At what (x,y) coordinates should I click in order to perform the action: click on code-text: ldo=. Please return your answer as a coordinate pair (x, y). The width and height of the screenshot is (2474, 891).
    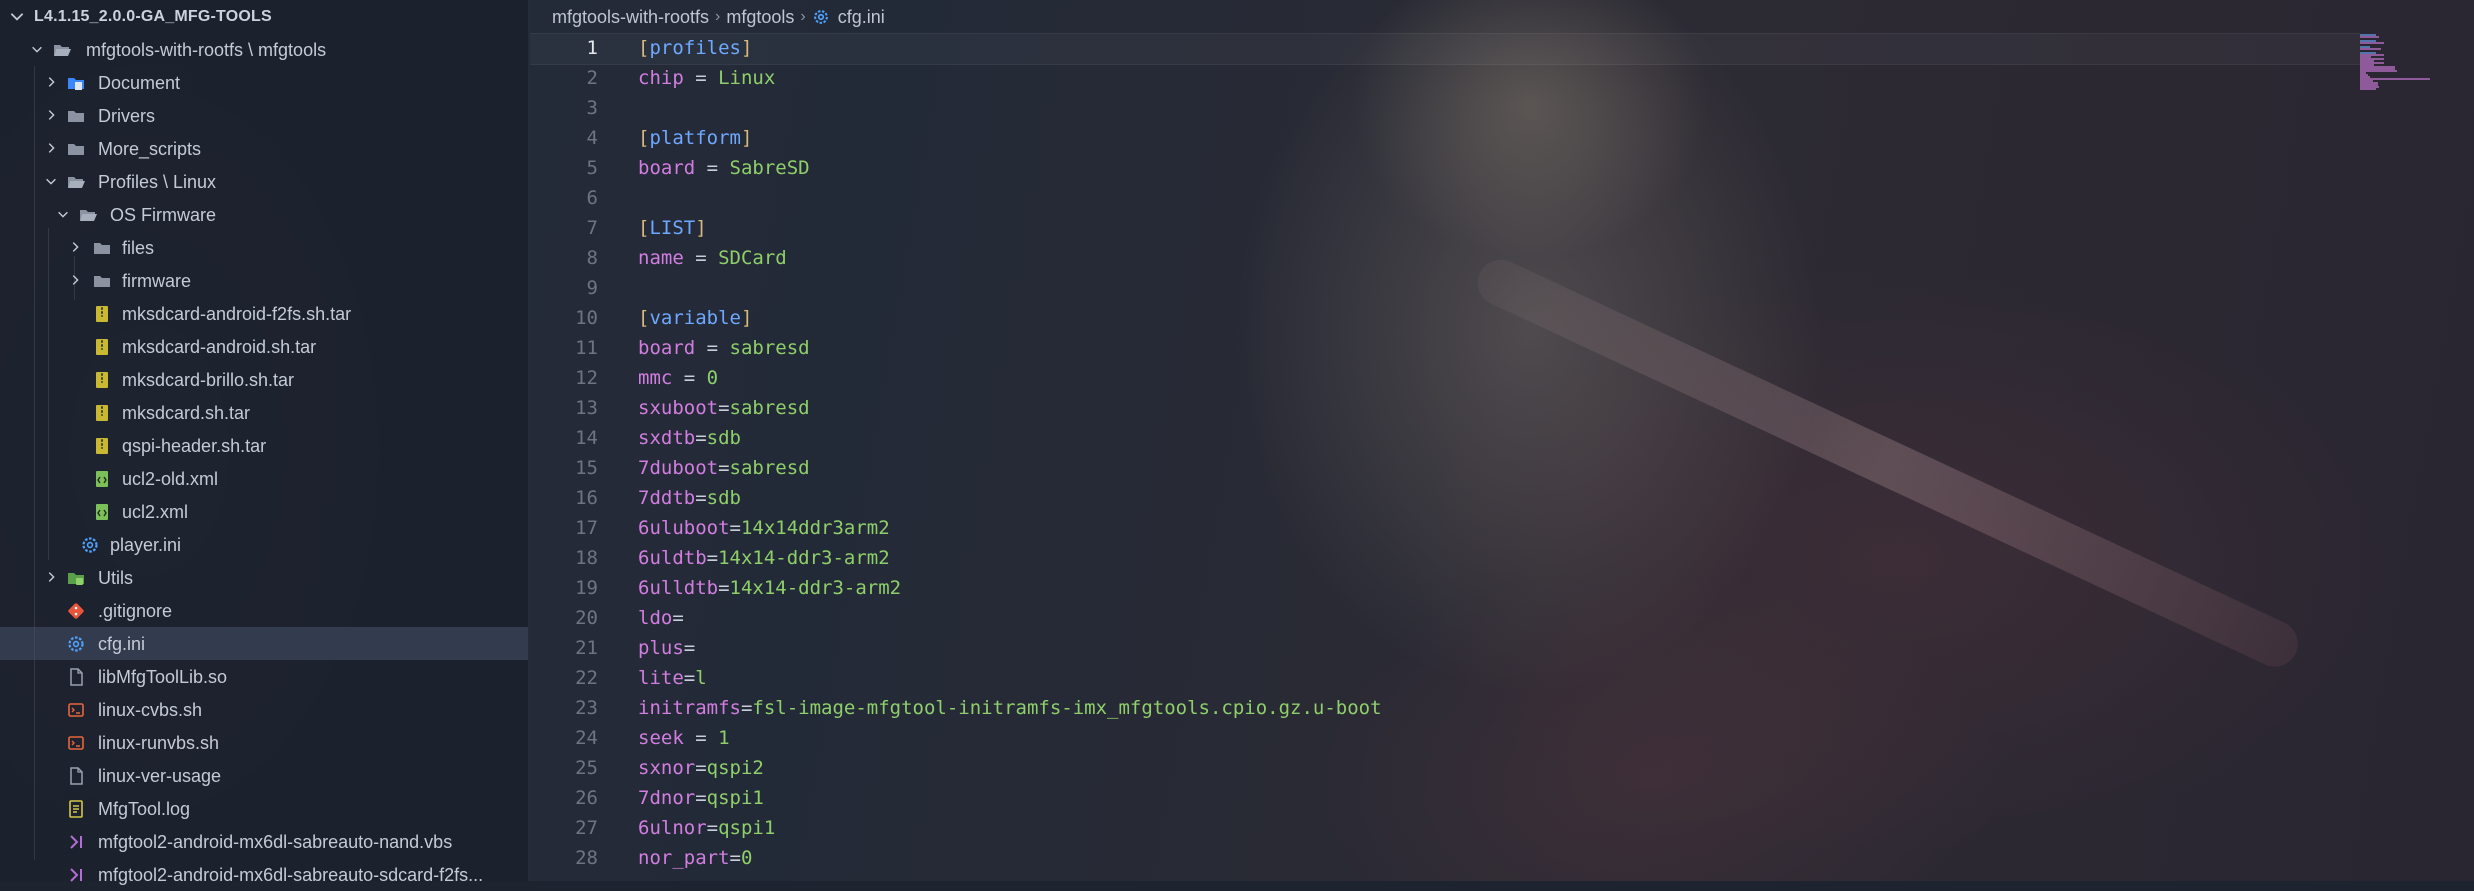
    Looking at the image, I should click on (661, 618).